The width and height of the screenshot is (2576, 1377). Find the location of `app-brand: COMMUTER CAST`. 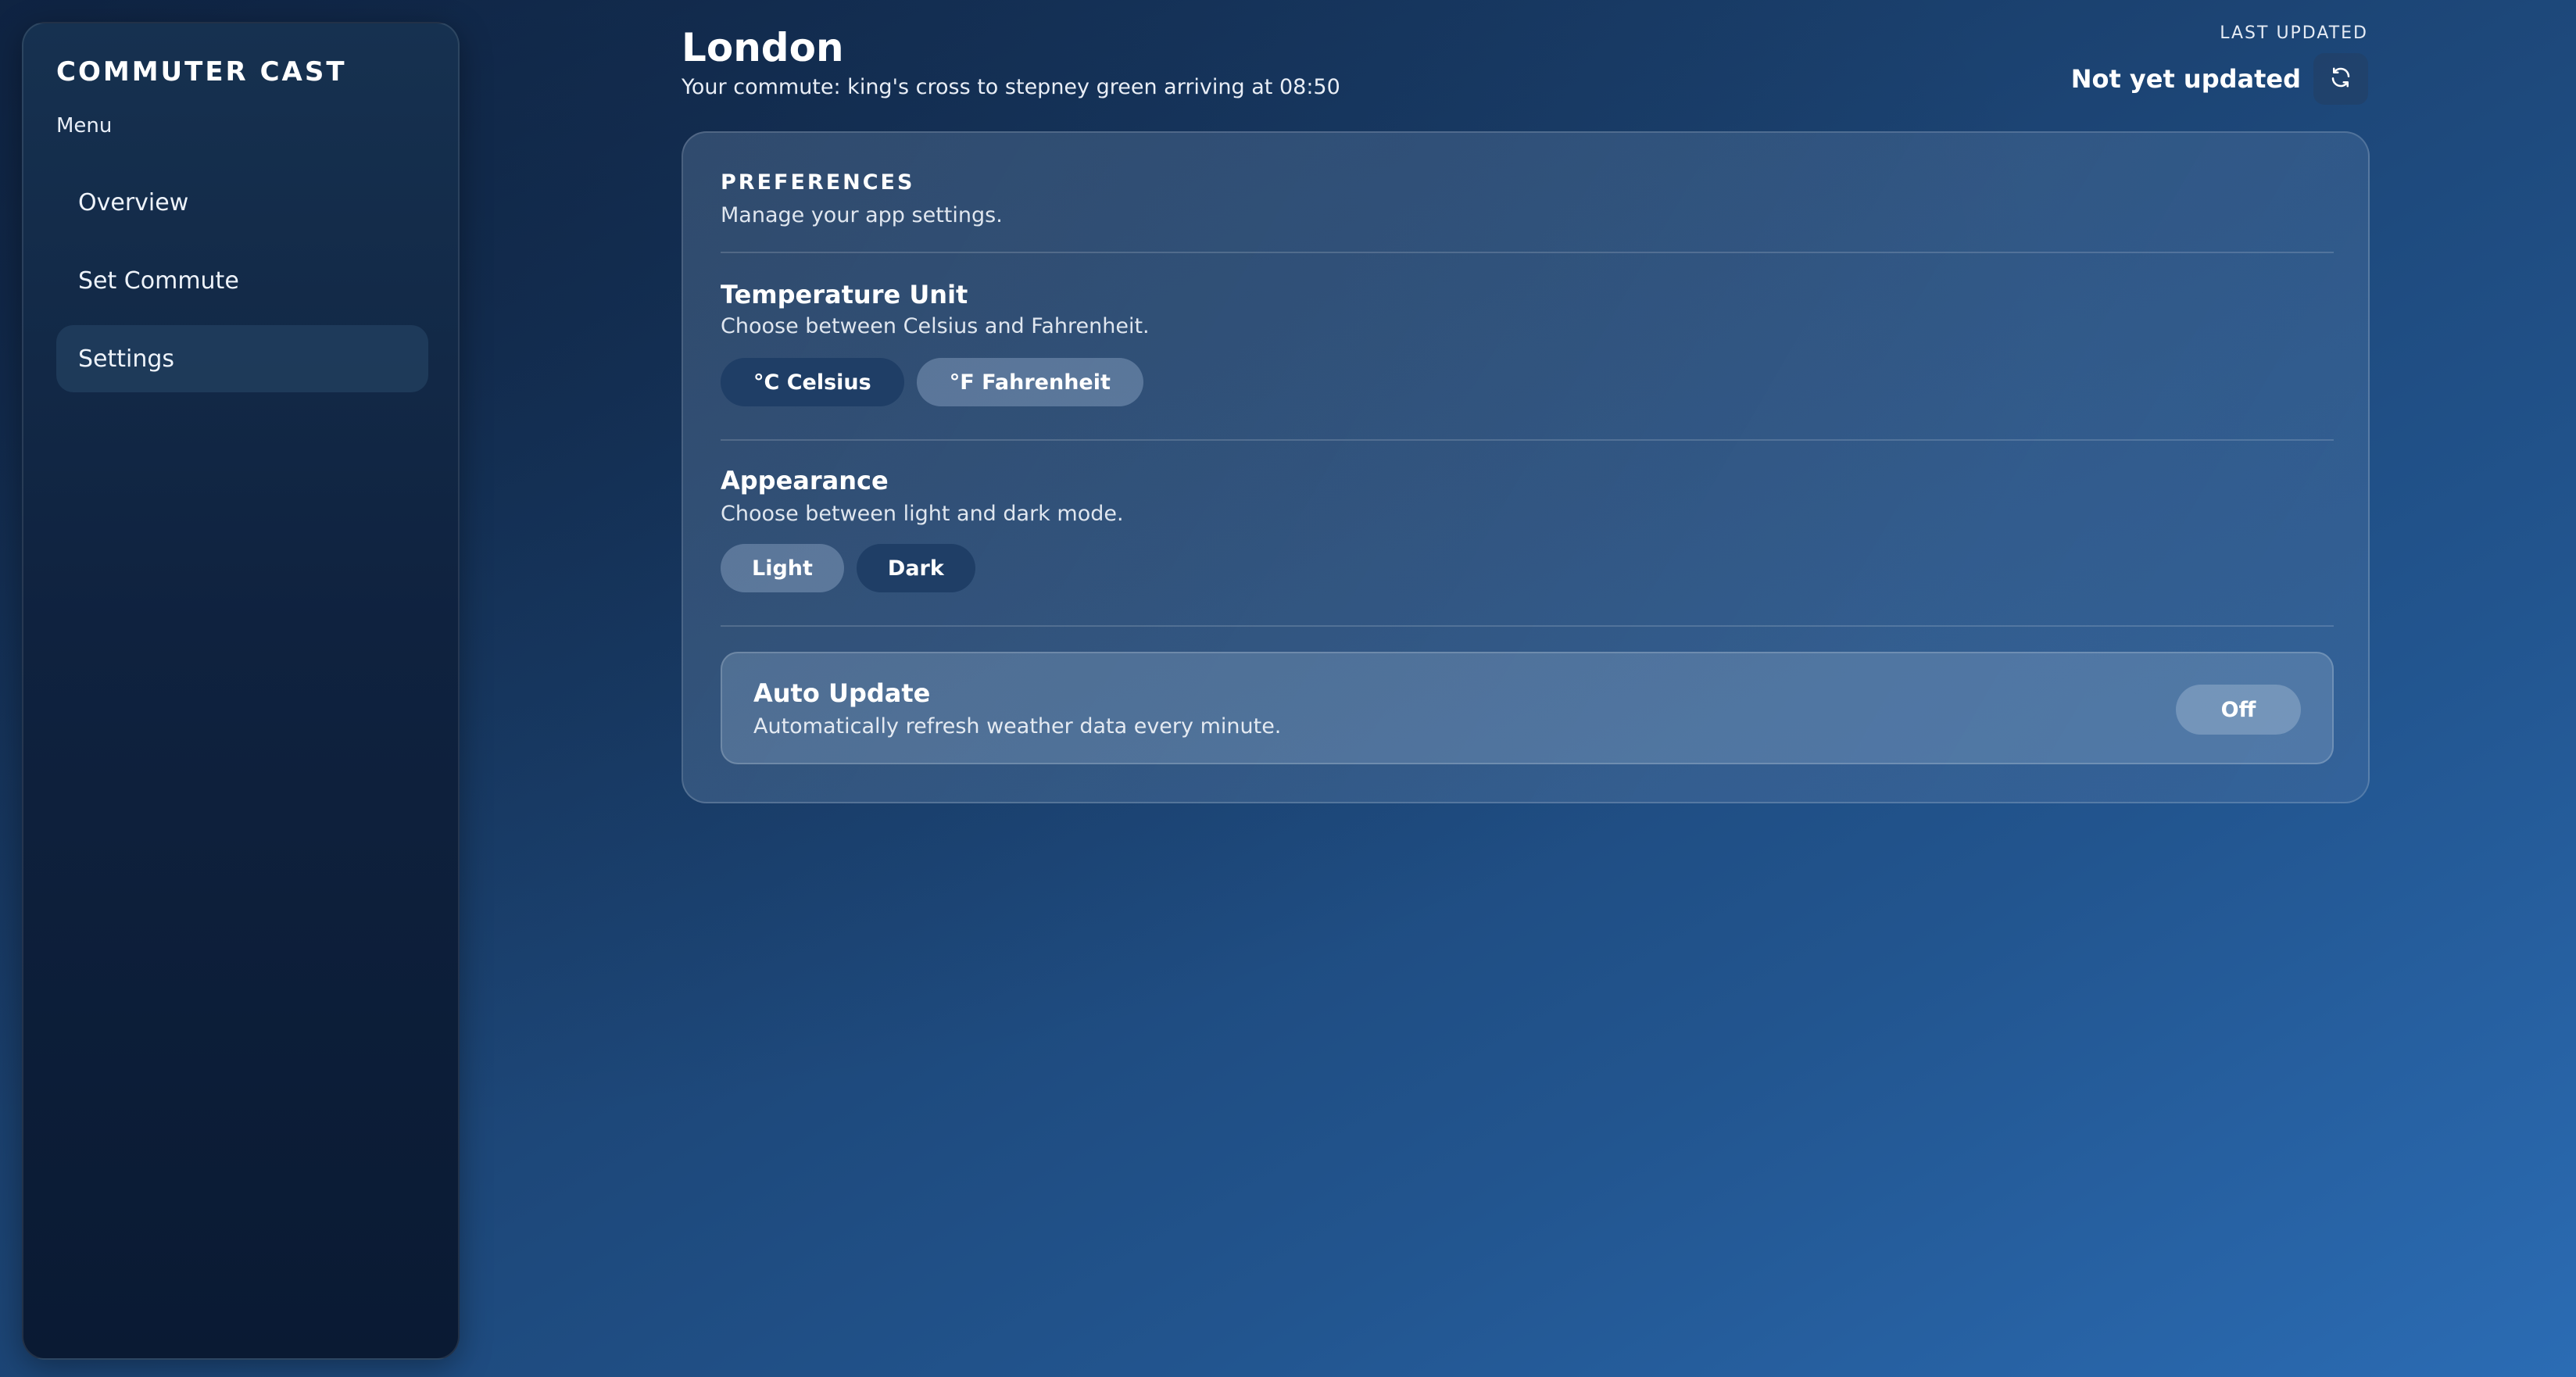

app-brand: COMMUTER CAST is located at coordinates (201, 72).